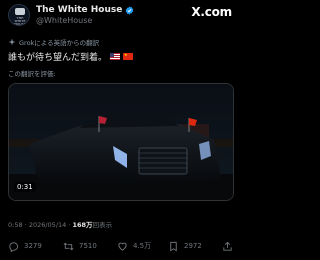  I want to click on rate-translation-link: この翻訳を評価:, so click(32, 73).